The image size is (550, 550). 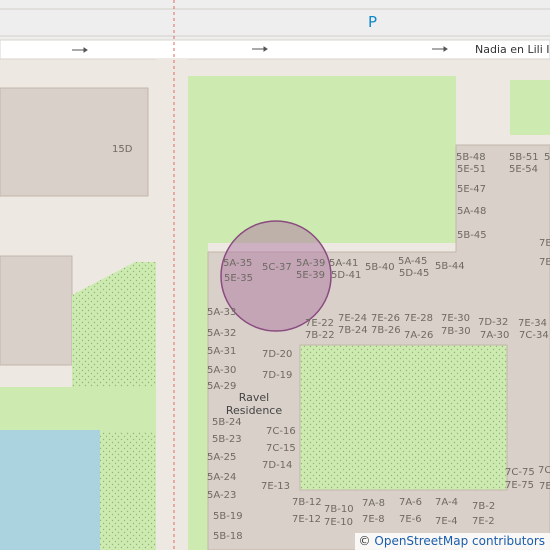 I want to click on building-label: 7B-22, so click(x=320, y=335).